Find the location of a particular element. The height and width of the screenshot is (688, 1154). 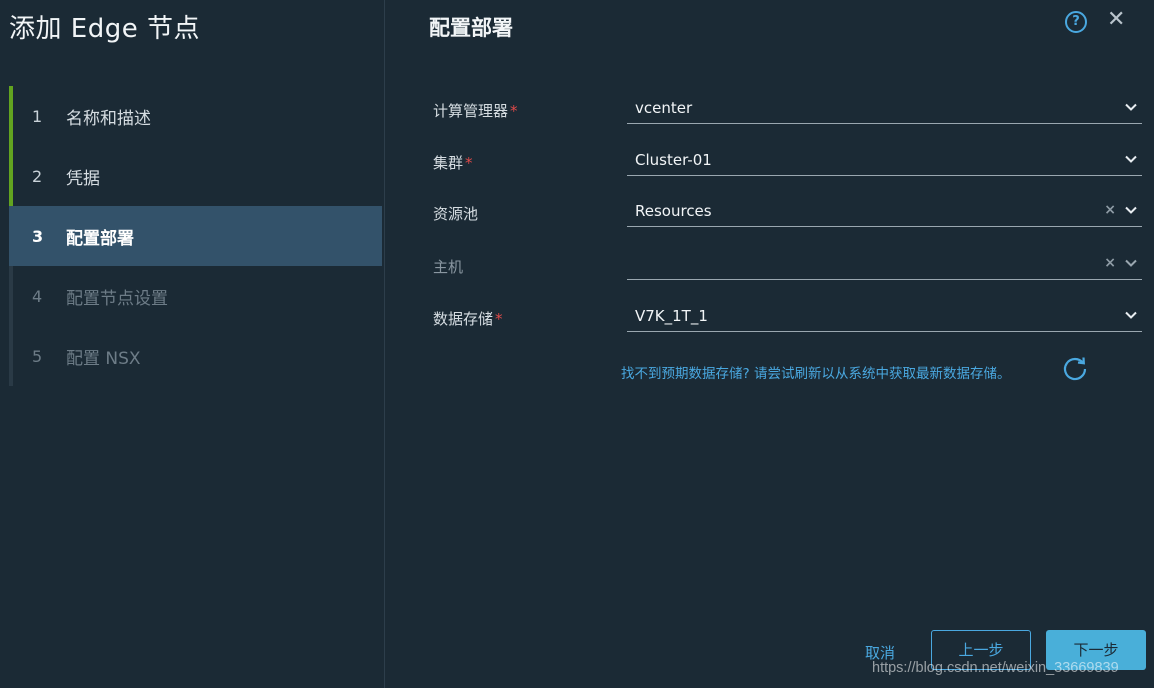

datastore-label-text: 数据存储 is located at coordinates (463, 319).